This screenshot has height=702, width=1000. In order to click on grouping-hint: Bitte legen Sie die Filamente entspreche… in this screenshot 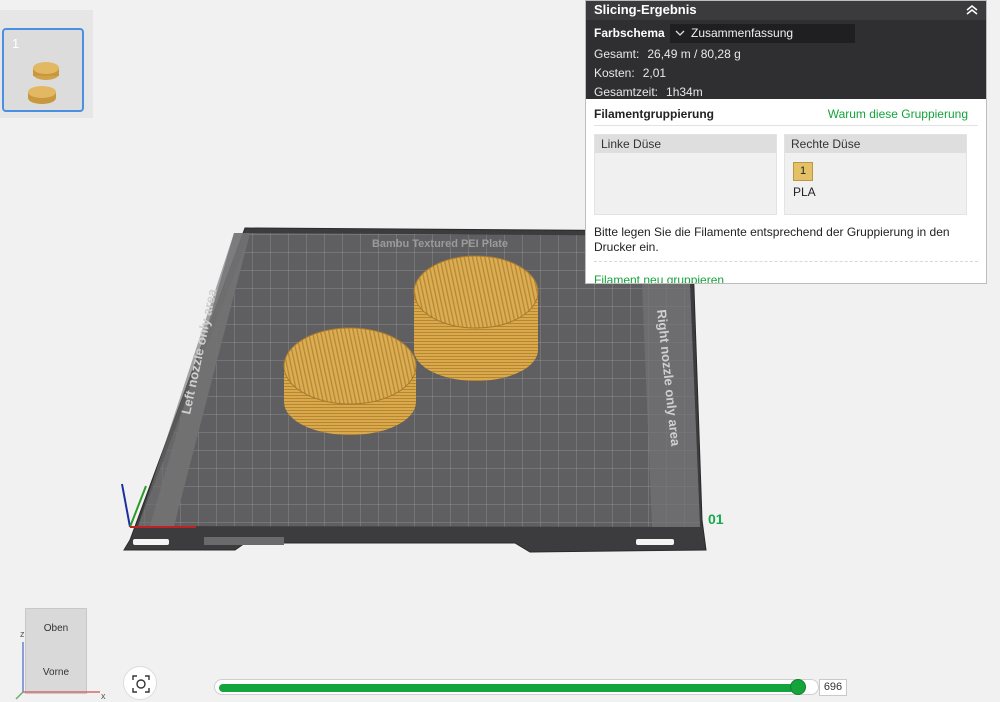, I will do `click(772, 239)`.